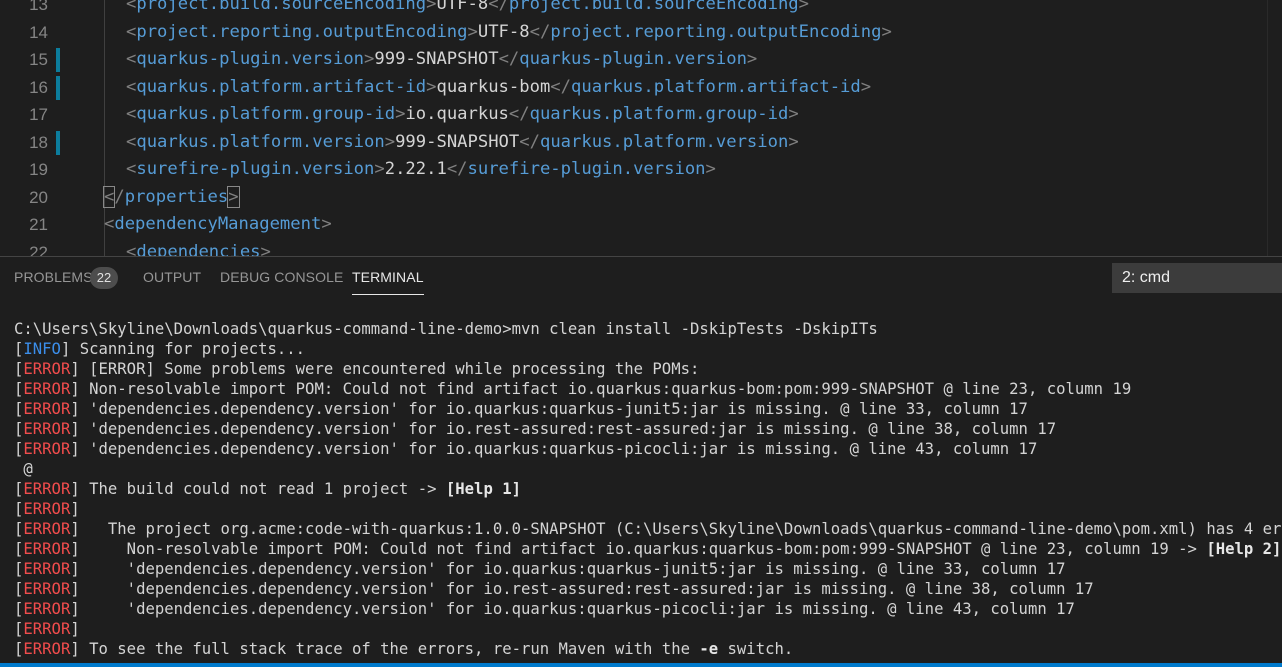  What do you see at coordinates (388, 282) in the screenshot?
I see `tab-terminal: TERMINAL` at bounding box center [388, 282].